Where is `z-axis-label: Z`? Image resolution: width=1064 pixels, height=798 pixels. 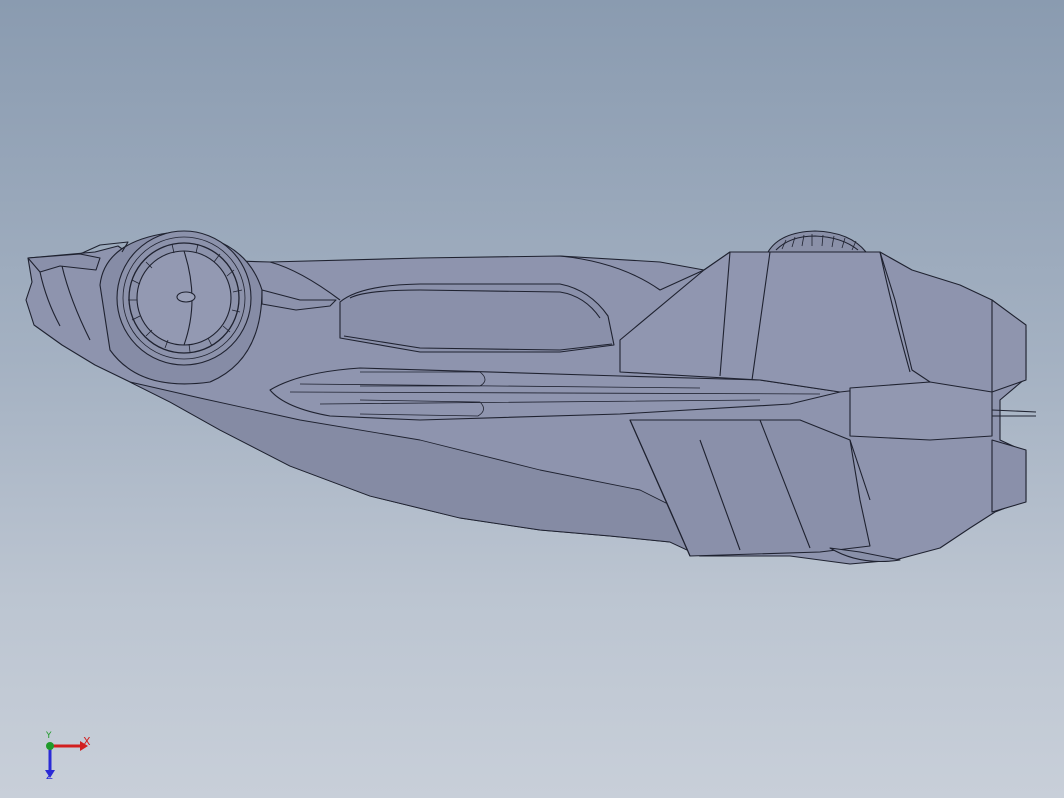
z-axis-label: Z is located at coordinates (49, 776).